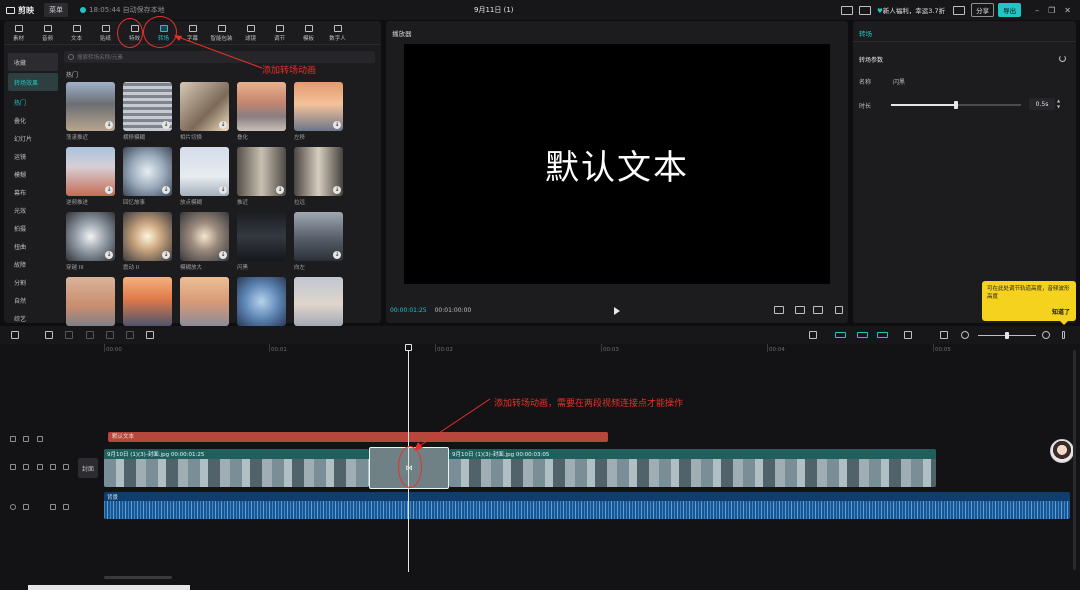 The width and height of the screenshot is (1080, 590). What do you see at coordinates (1061, 313) in the screenshot?
I see `tooltip-ok-button: 知道了` at bounding box center [1061, 313].